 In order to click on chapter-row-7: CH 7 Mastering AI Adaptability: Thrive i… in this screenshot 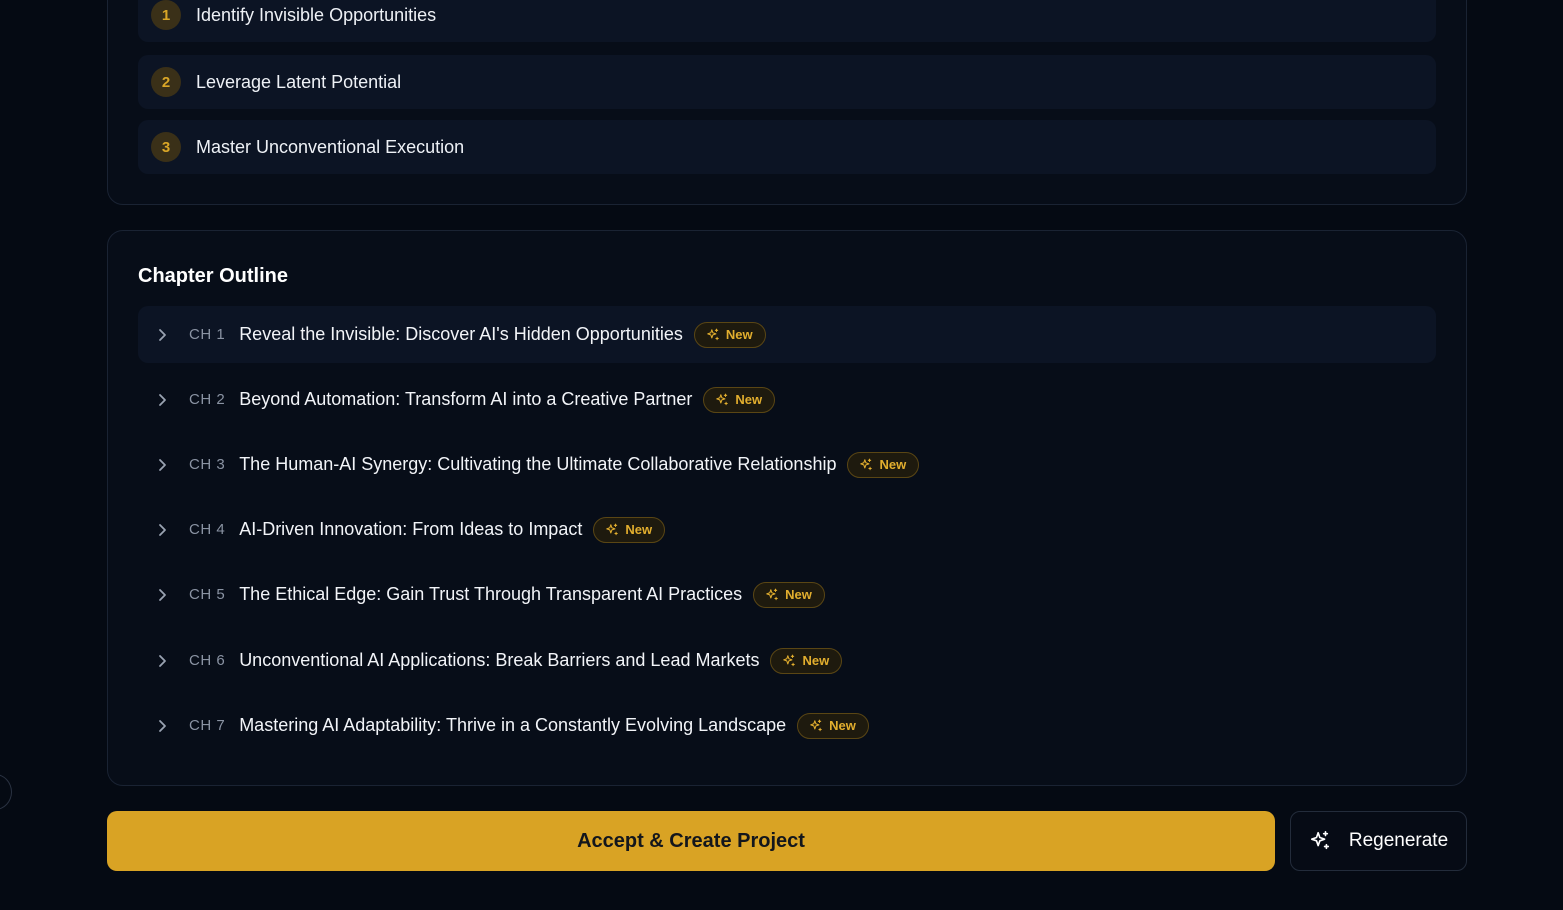, I will do `click(787, 725)`.